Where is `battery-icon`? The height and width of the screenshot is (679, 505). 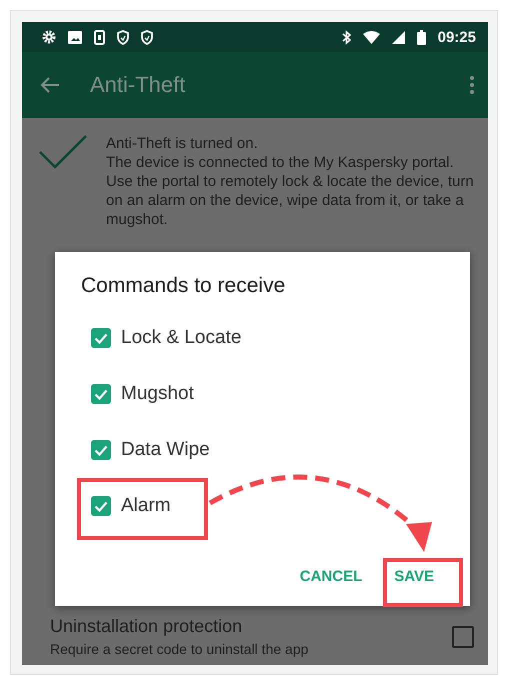
battery-icon is located at coordinates (421, 37).